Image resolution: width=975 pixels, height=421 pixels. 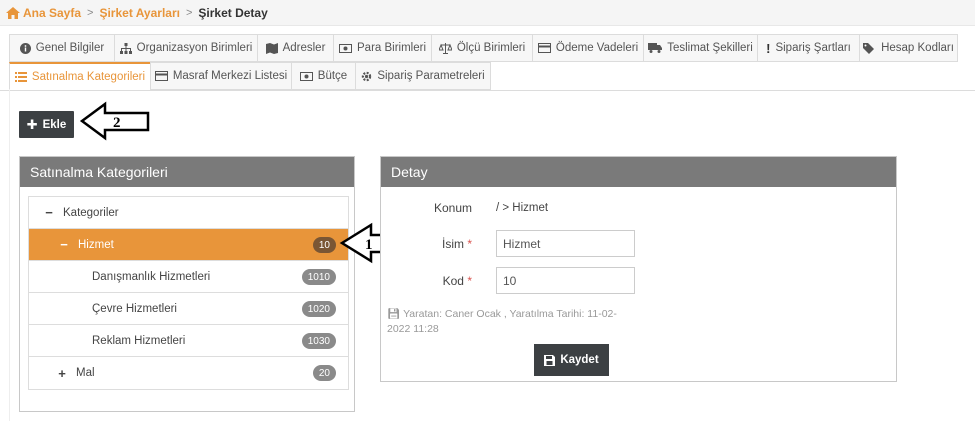 What do you see at coordinates (431, 76) in the screenshot?
I see `tab-label: Sipariş Parametreleri` at bounding box center [431, 76].